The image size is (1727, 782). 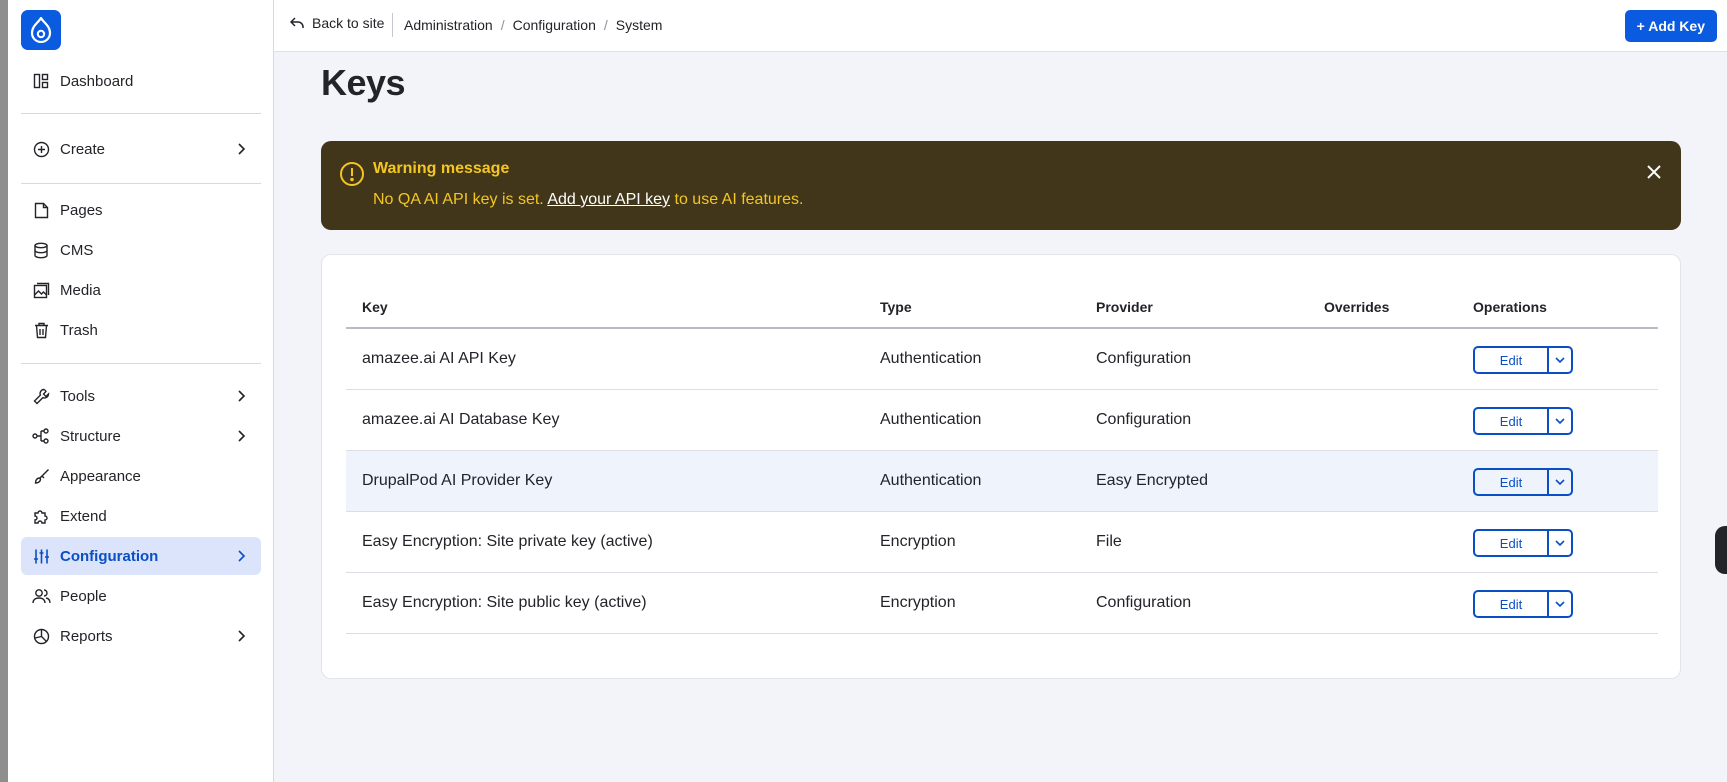 What do you see at coordinates (141, 436) in the screenshot?
I see `sidebar-item-structure: Structure` at bounding box center [141, 436].